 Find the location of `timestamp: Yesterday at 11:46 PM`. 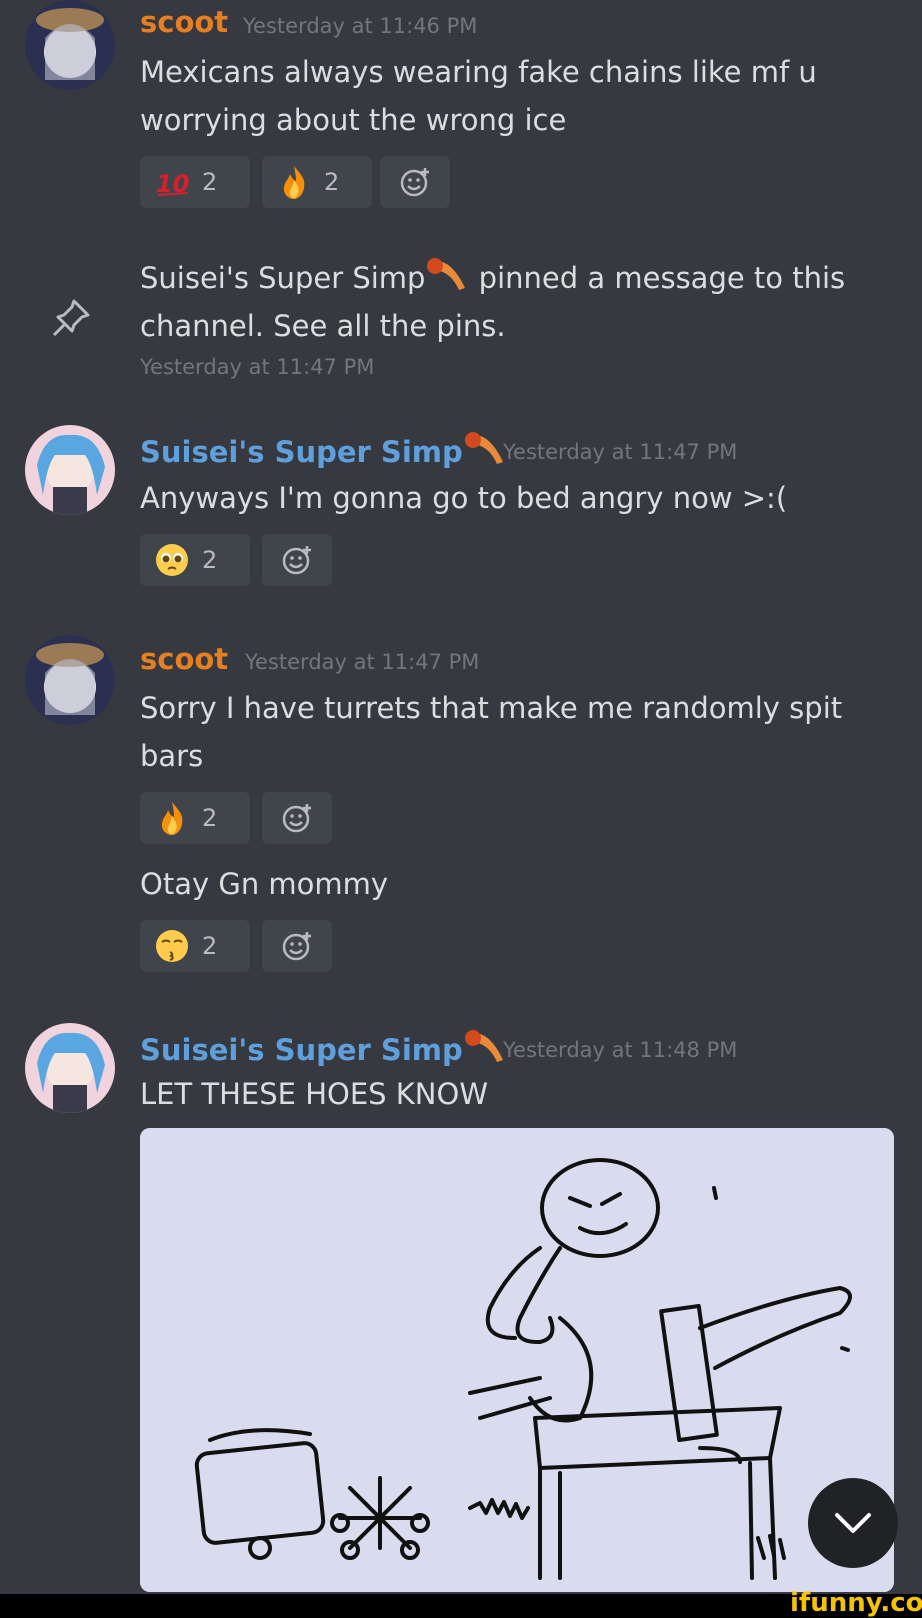

timestamp: Yesterday at 11:46 PM is located at coordinates (360, 26).